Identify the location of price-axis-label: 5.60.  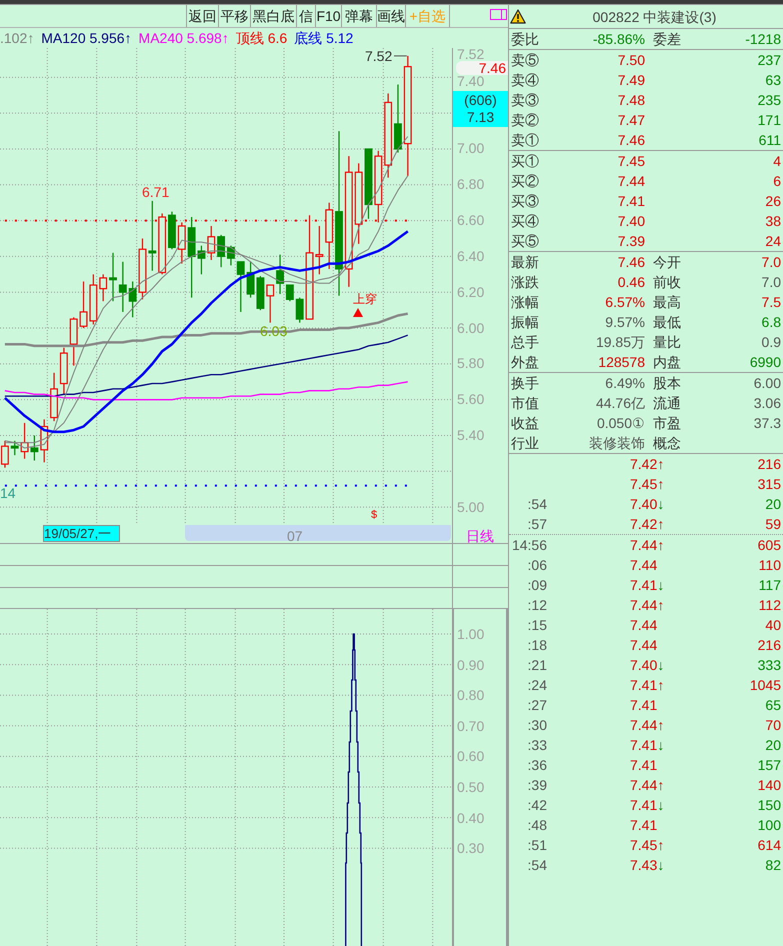
(470, 399).